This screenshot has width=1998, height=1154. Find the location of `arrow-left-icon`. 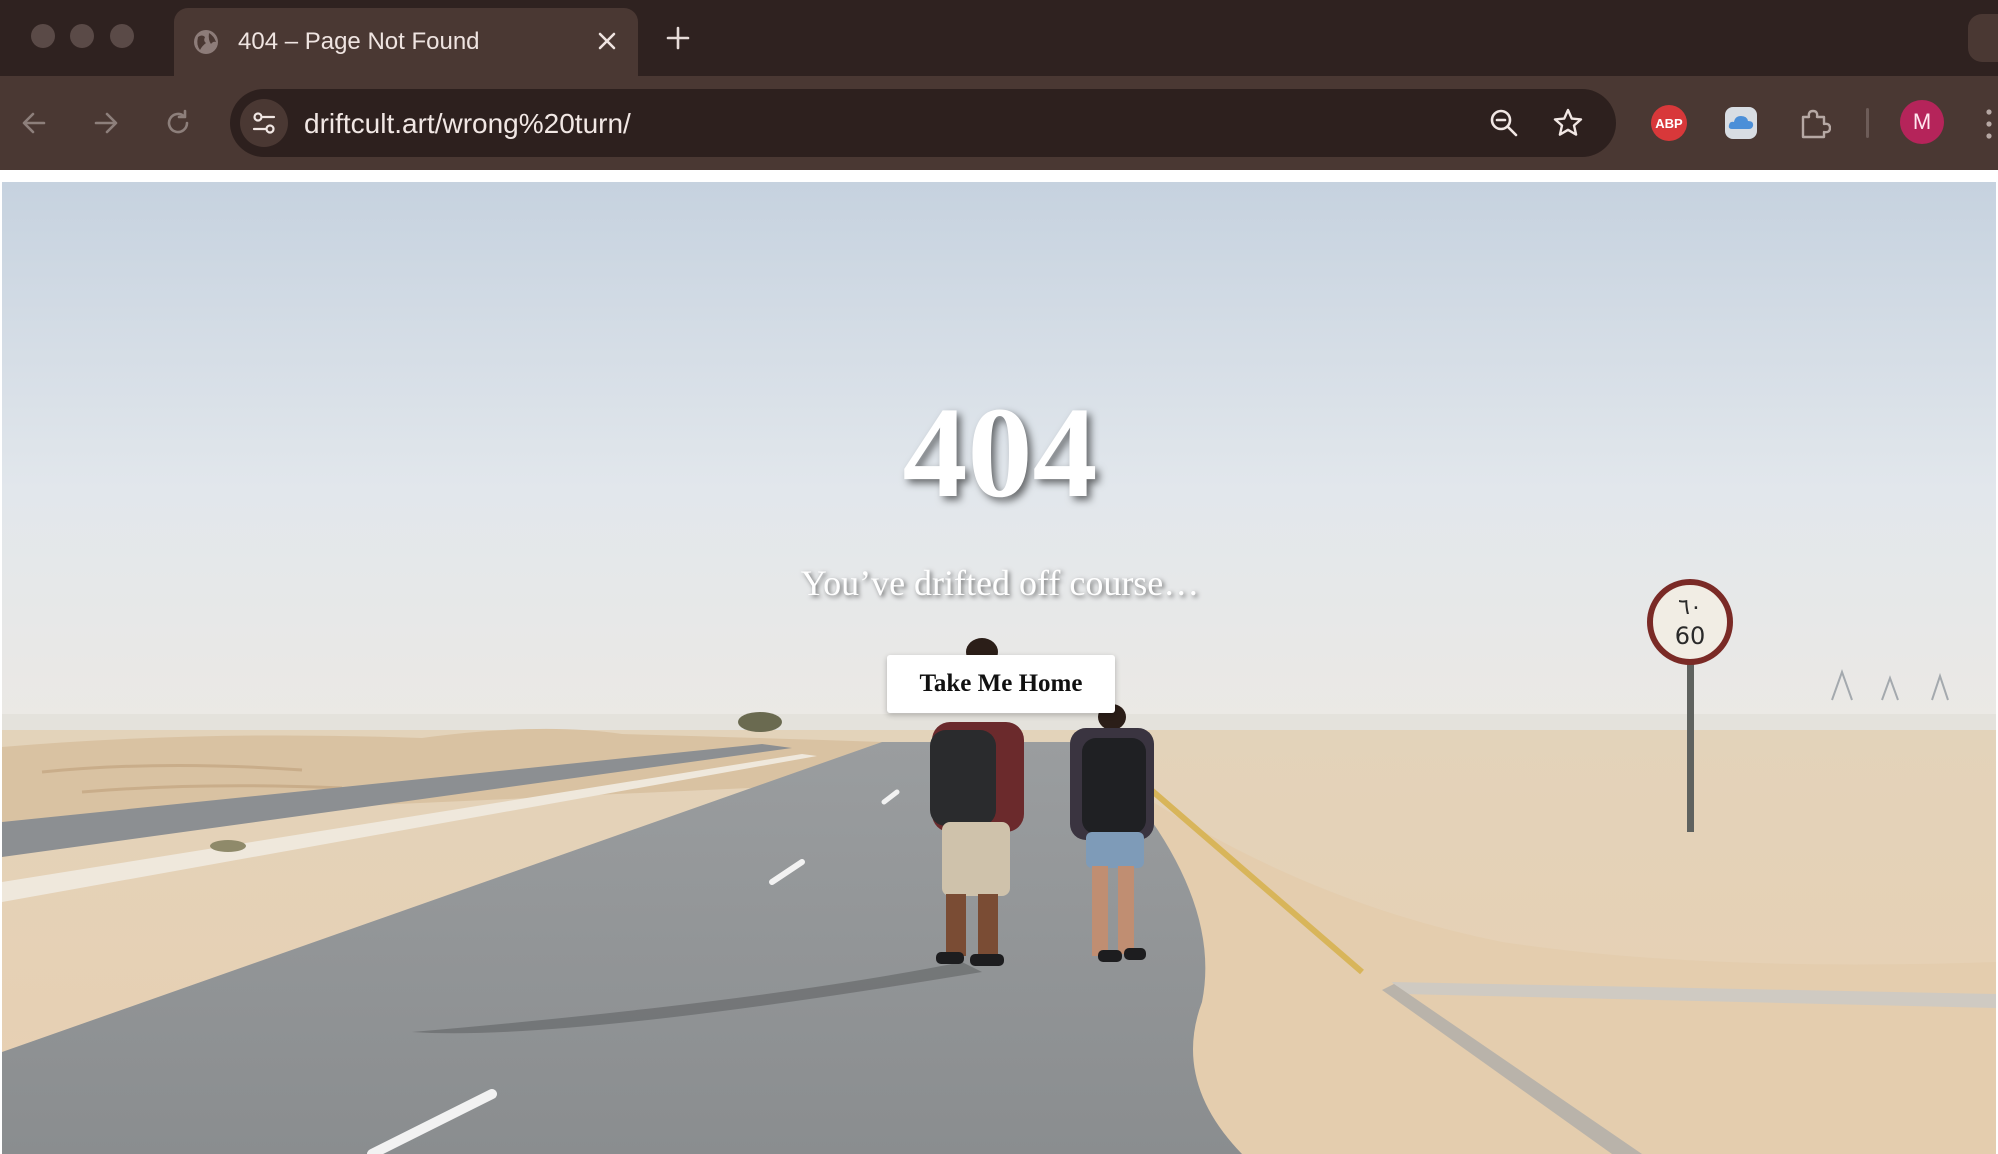

arrow-left-icon is located at coordinates (34, 123).